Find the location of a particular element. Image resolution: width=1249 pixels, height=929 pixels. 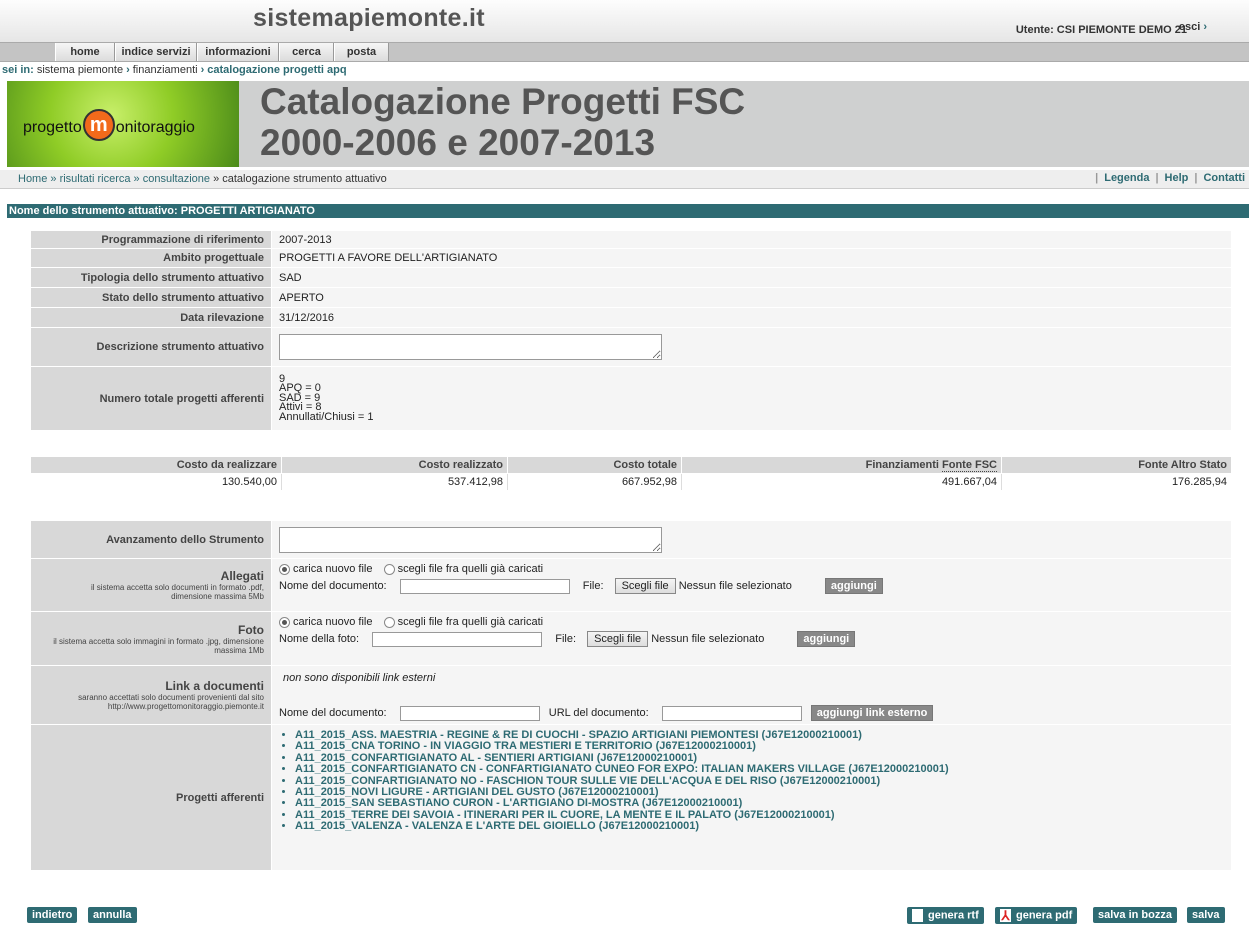

detail-label: Programmazione di riferimento is located at coordinates (151, 239).